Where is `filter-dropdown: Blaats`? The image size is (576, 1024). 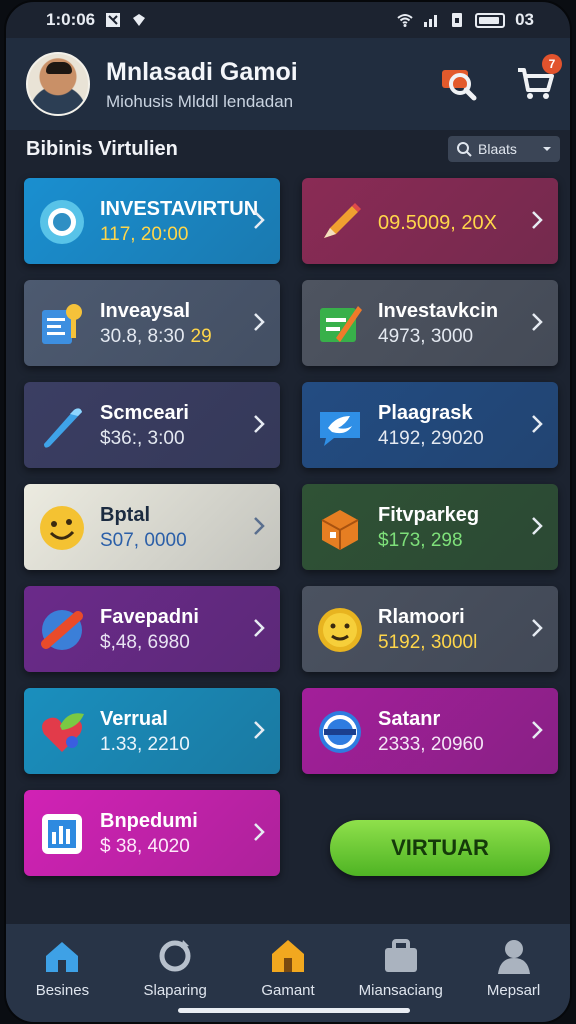
filter-dropdown: Blaats is located at coordinates (504, 149).